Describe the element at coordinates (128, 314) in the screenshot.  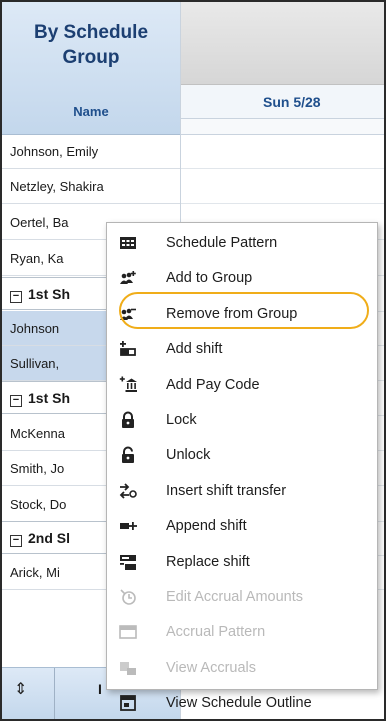
I see `remove-from-group-icon` at that location.